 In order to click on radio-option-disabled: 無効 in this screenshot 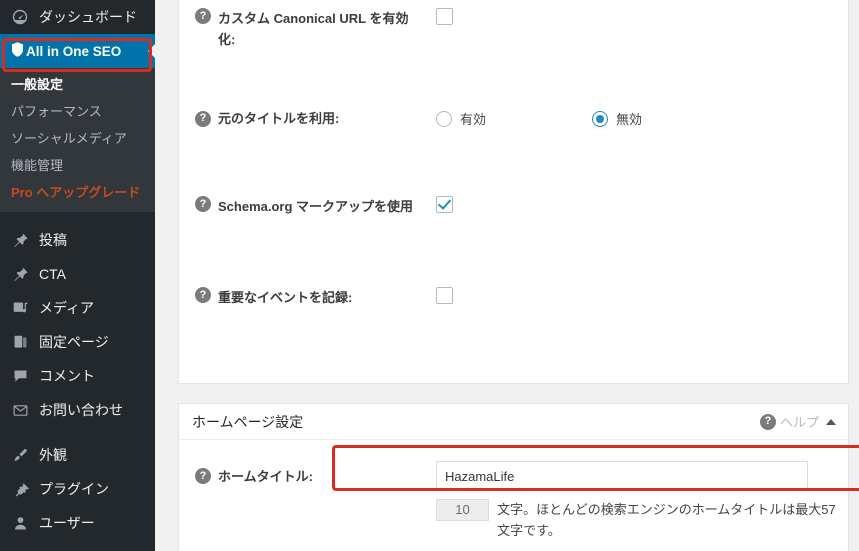, I will do `click(617, 118)`.